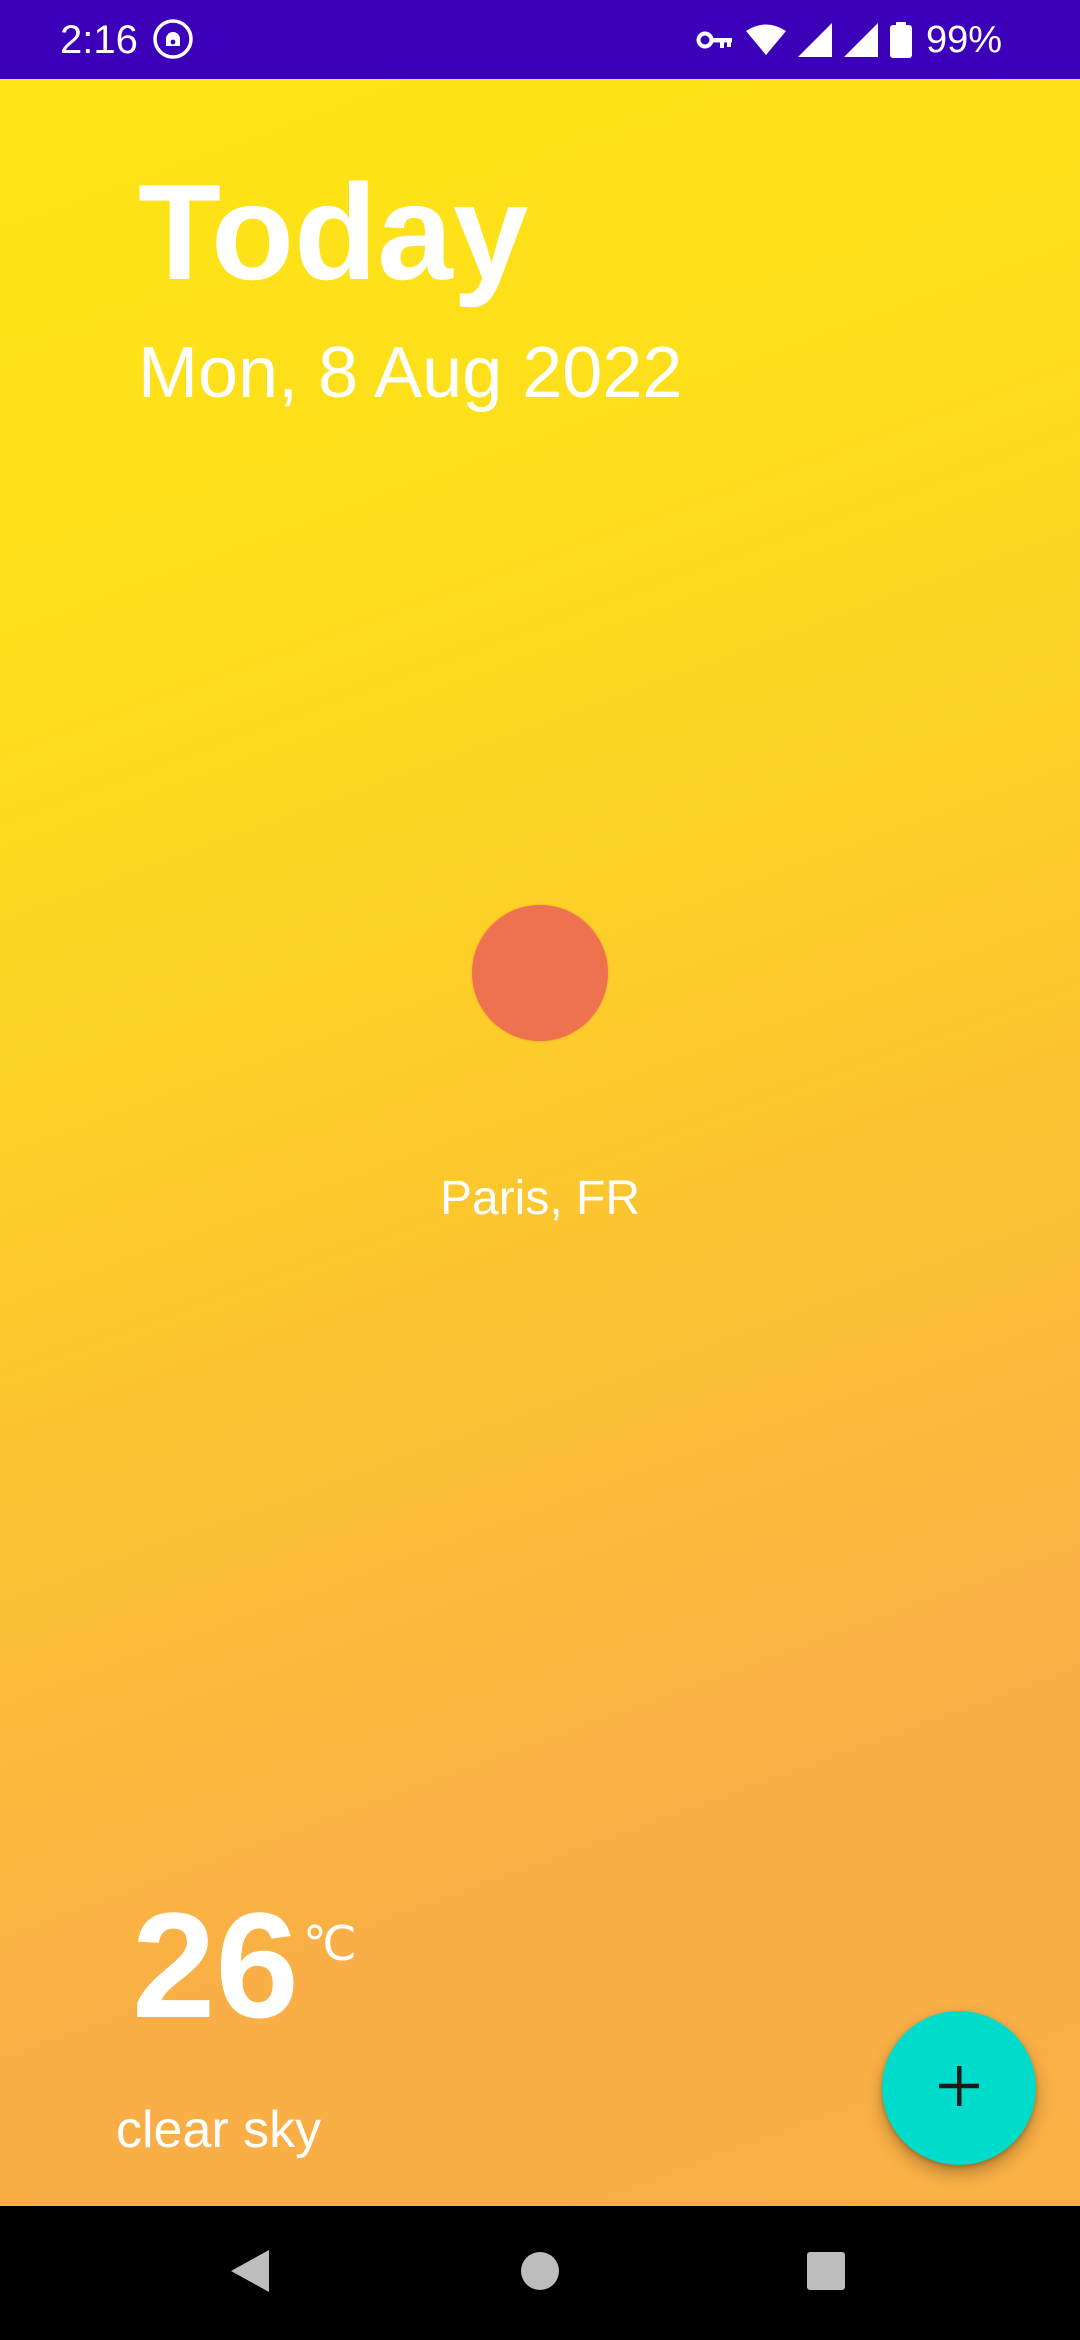  I want to click on recents-icon, so click(826, 2273).